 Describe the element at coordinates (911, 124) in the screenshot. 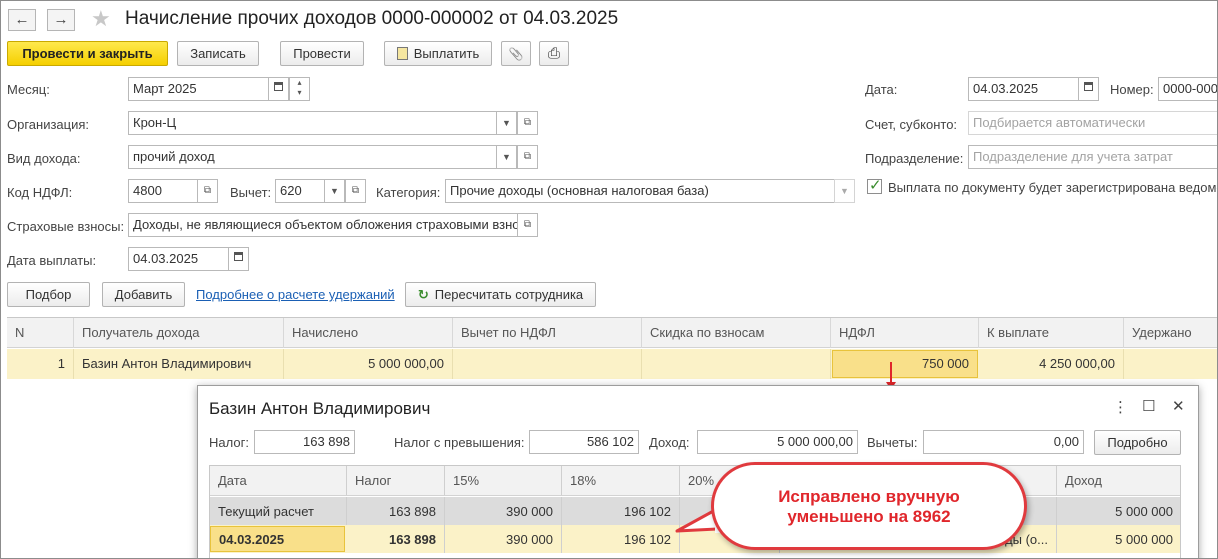

I see `account-label: Счет, субконто:` at that location.